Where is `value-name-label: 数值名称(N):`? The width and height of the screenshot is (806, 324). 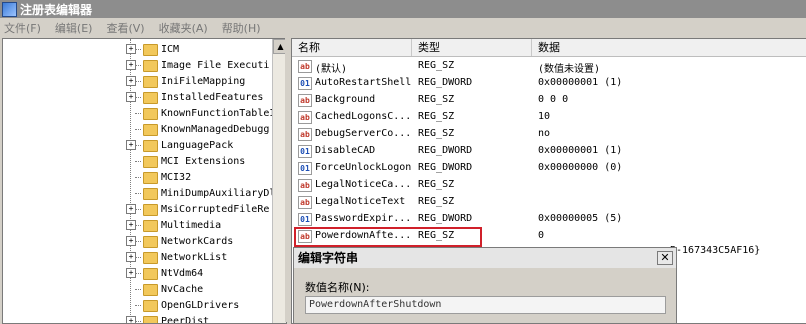 value-name-label: 数值名称(N): is located at coordinates (337, 287).